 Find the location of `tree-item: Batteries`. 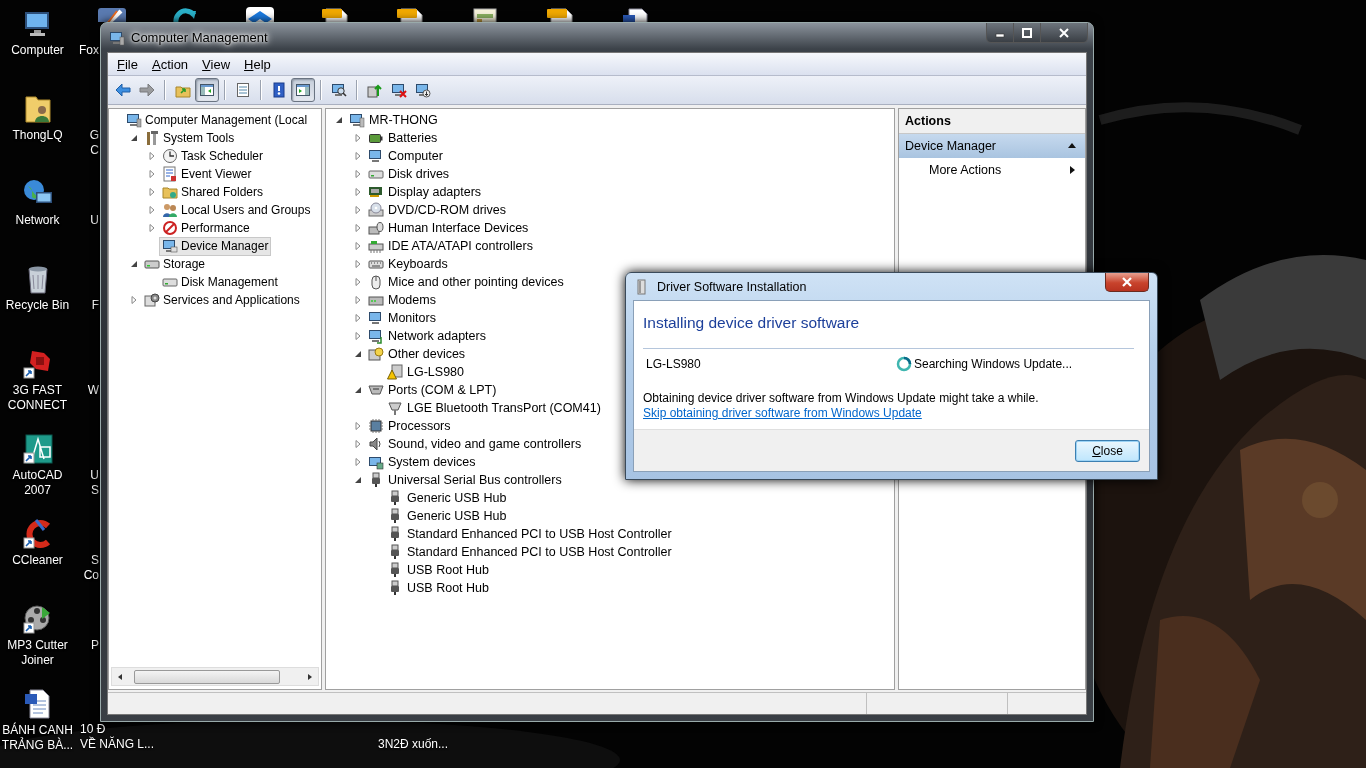

tree-item: Batteries is located at coordinates (403, 138).